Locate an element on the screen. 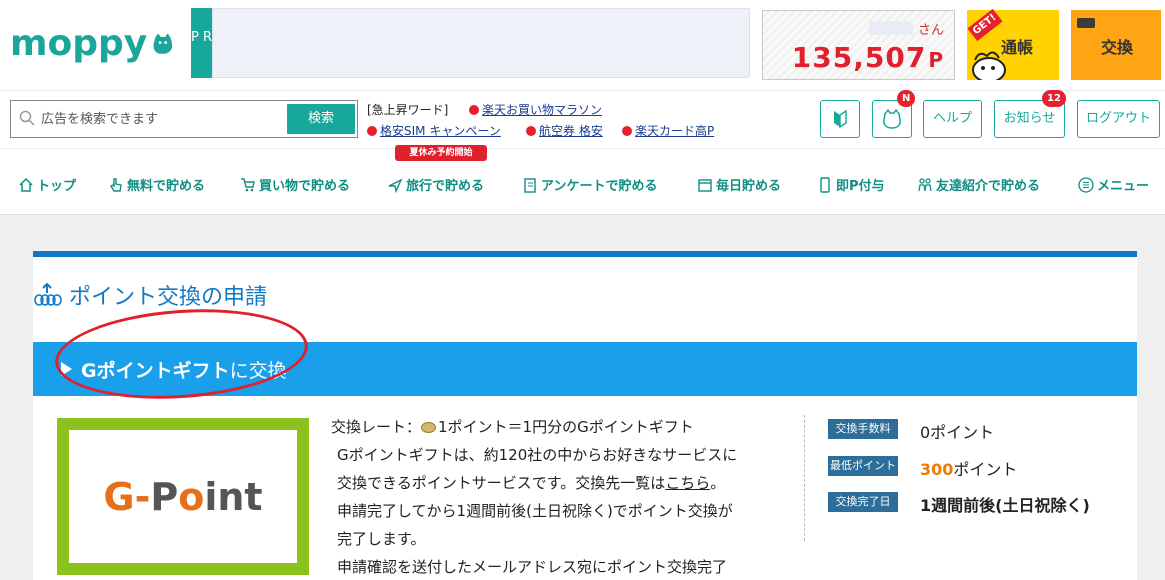 The width and height of the screenshot is (1165, 580). cart-icon is located at coordinates (248, 184).